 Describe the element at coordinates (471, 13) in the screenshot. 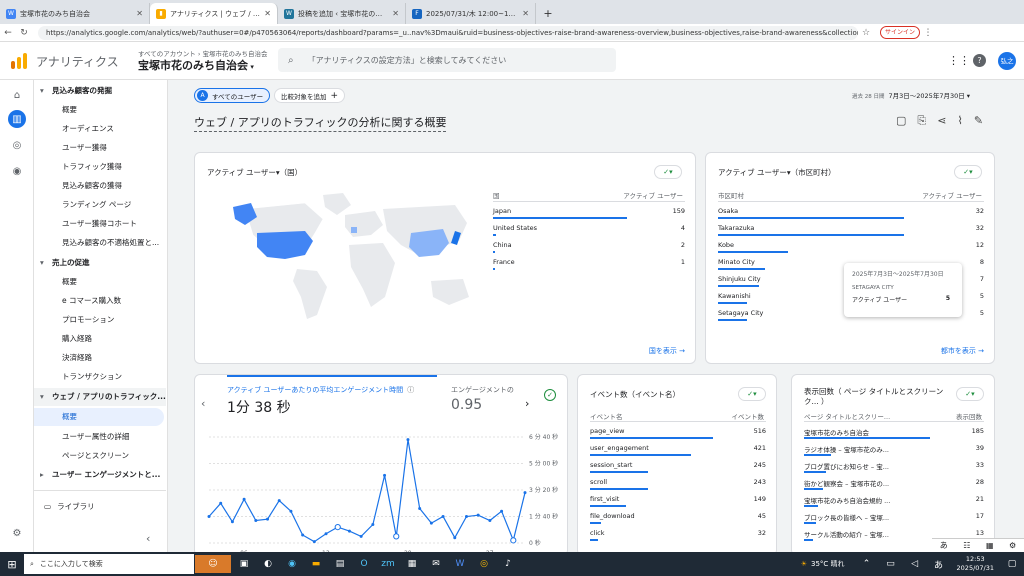

I see `tab-3: F 2025/07/31/木 12:00~13:00 ✕` at that location.